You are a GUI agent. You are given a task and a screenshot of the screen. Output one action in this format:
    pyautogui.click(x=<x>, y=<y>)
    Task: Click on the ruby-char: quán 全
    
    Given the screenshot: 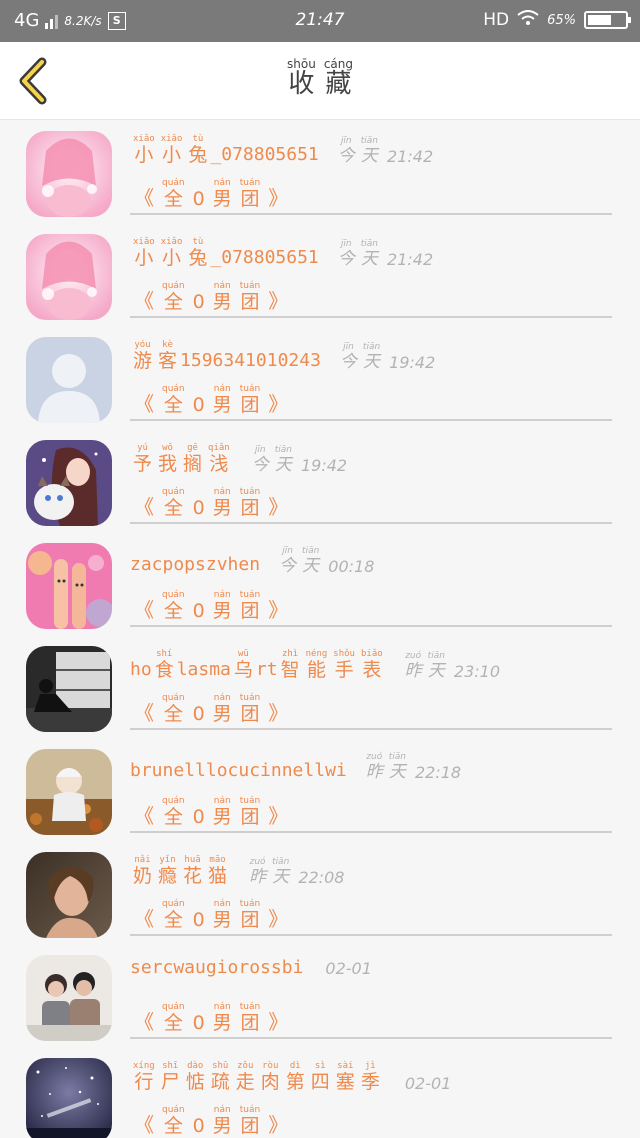 What is the action you would take?
    pyautogui.click(x=173, y=193)
    